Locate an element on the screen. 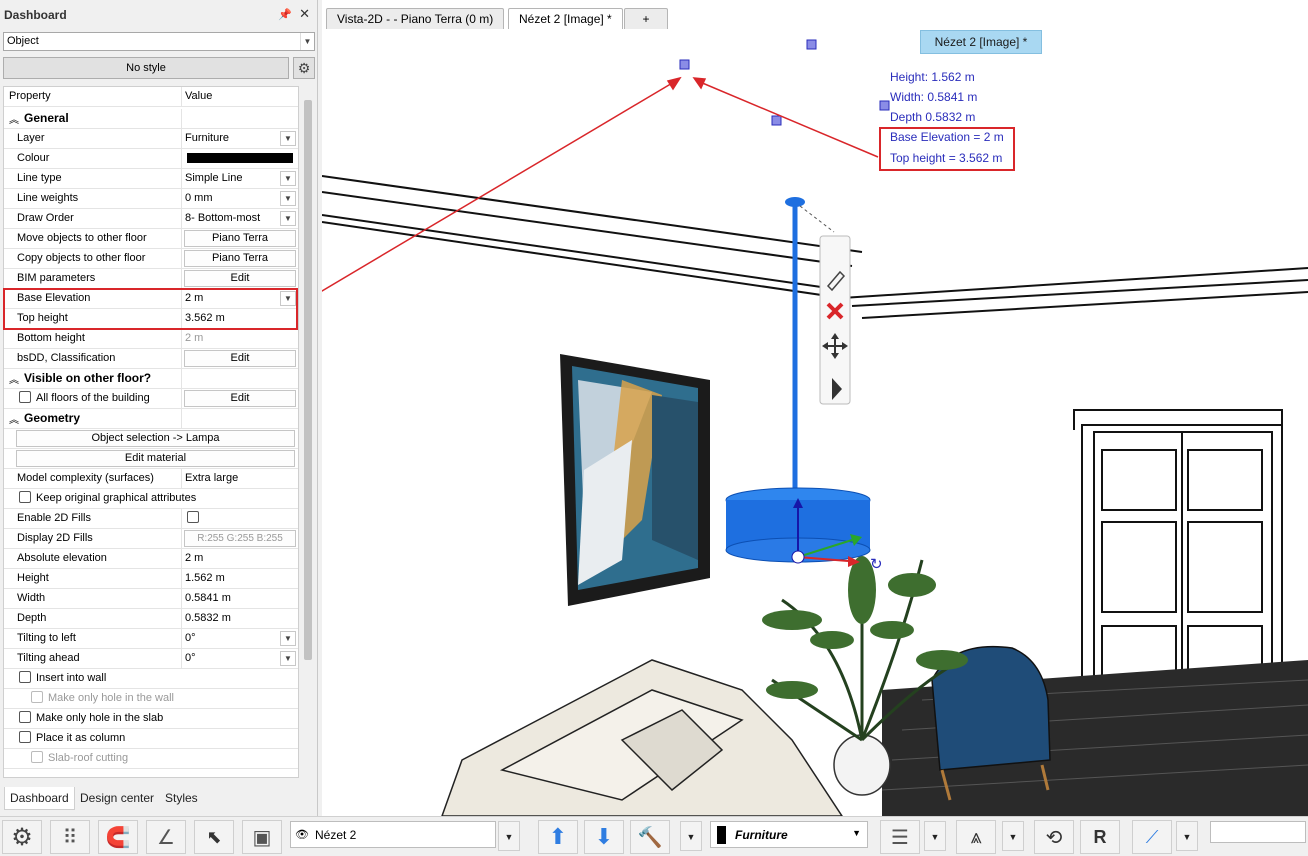  grid-button: ⠿ is located at coordinates (70, 837).